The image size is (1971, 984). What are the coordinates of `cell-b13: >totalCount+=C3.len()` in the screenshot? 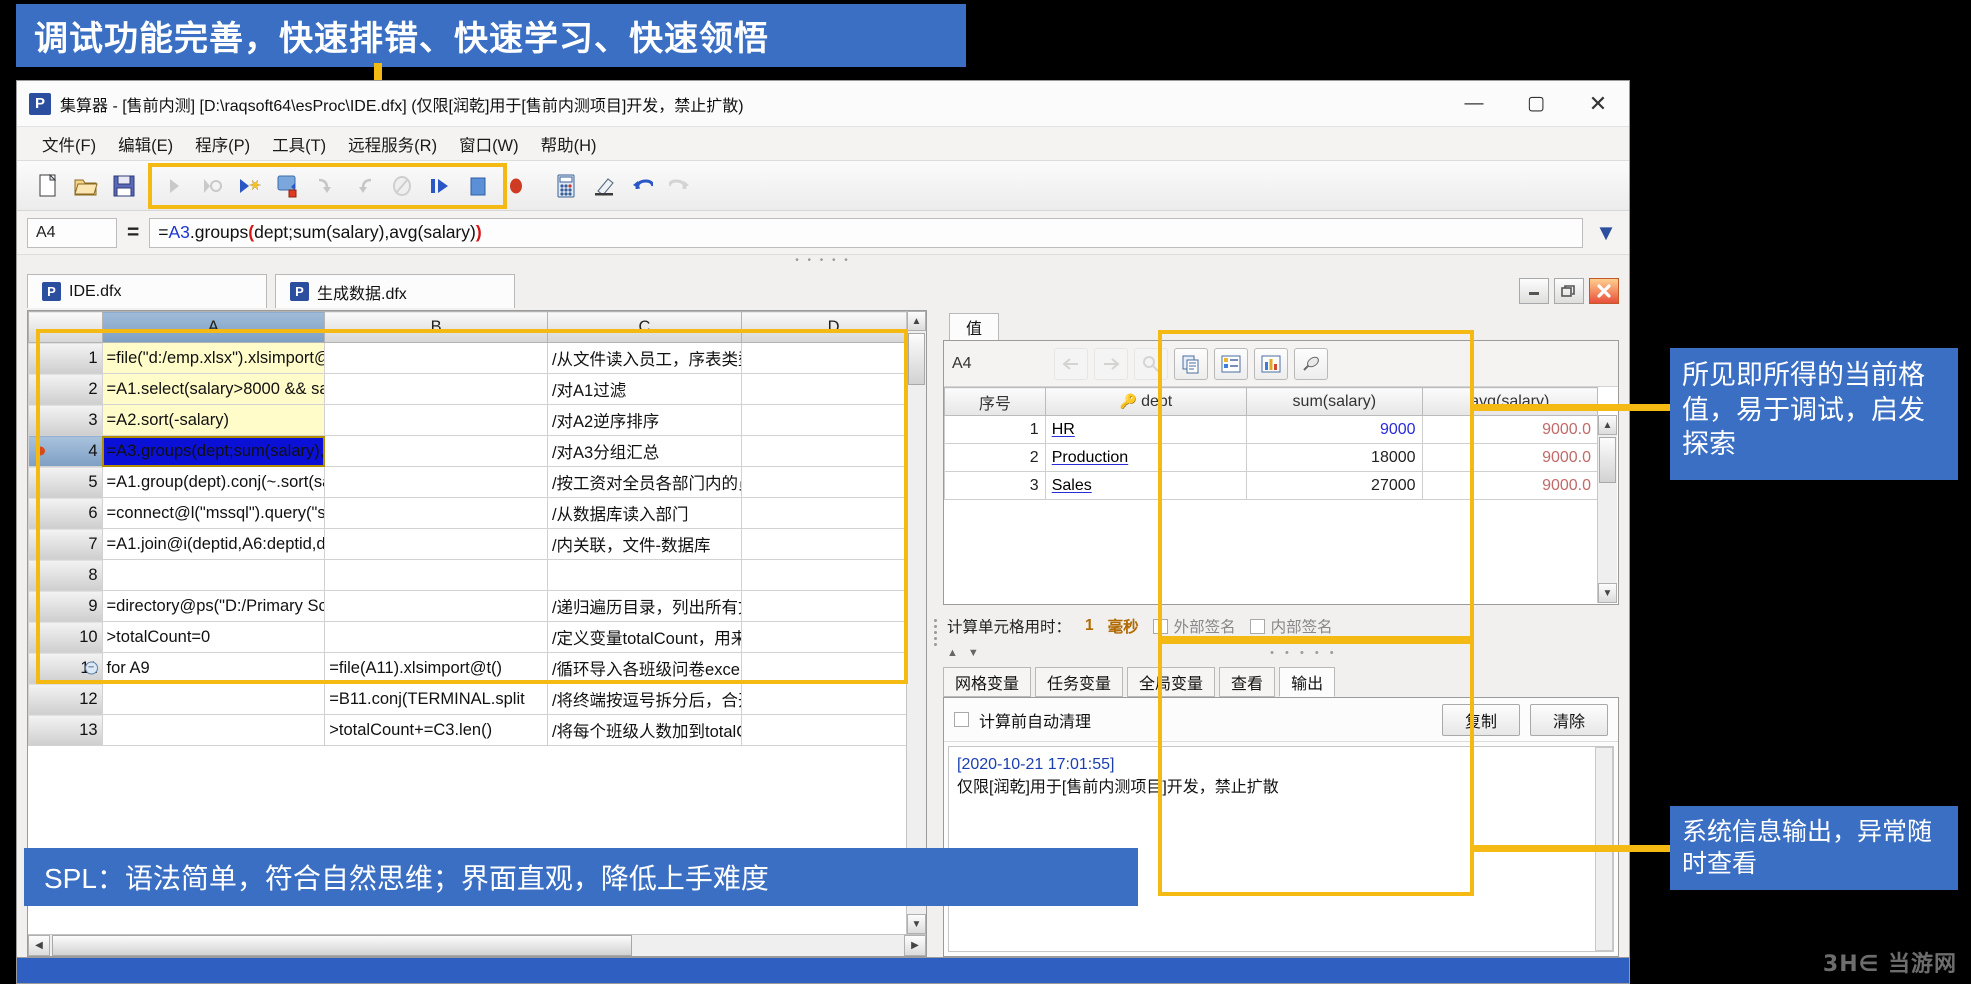 It's located at (436, 730).